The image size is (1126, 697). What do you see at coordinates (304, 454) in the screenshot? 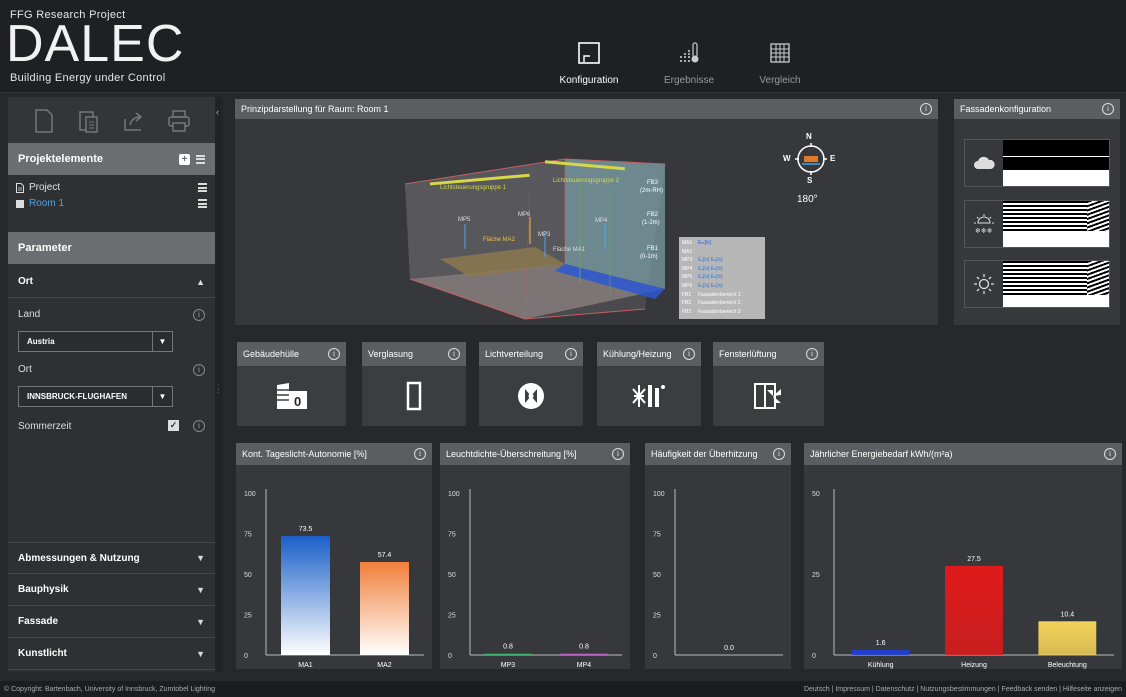
I see `chart-title: Kont. Tageslicht-Autonomie [%]` at bounding box center [304, 454].